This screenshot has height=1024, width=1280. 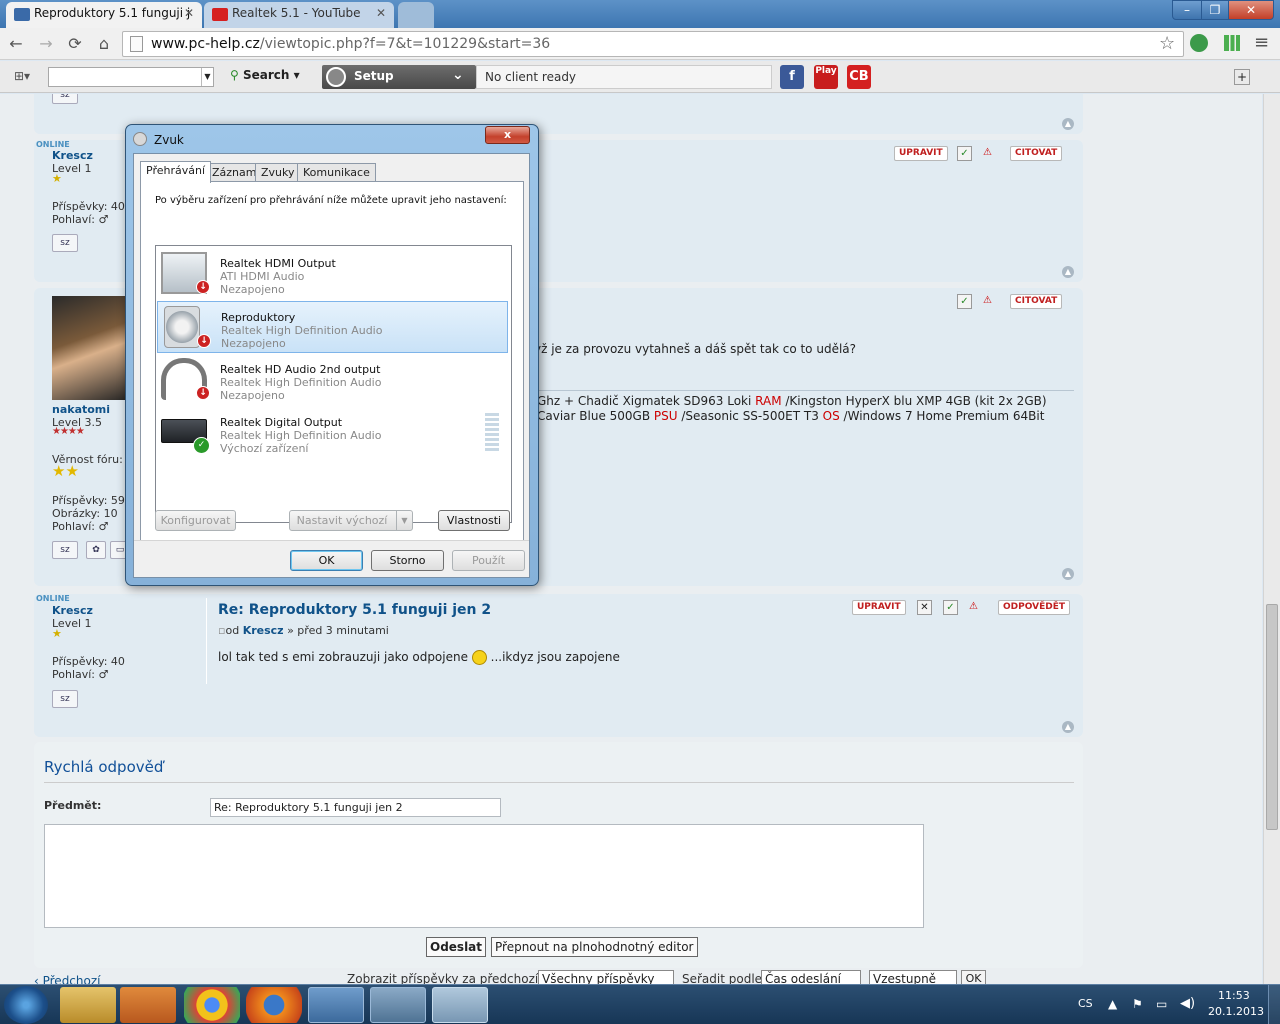 I want to click on extension-icon, so click(x=1199, y=43).